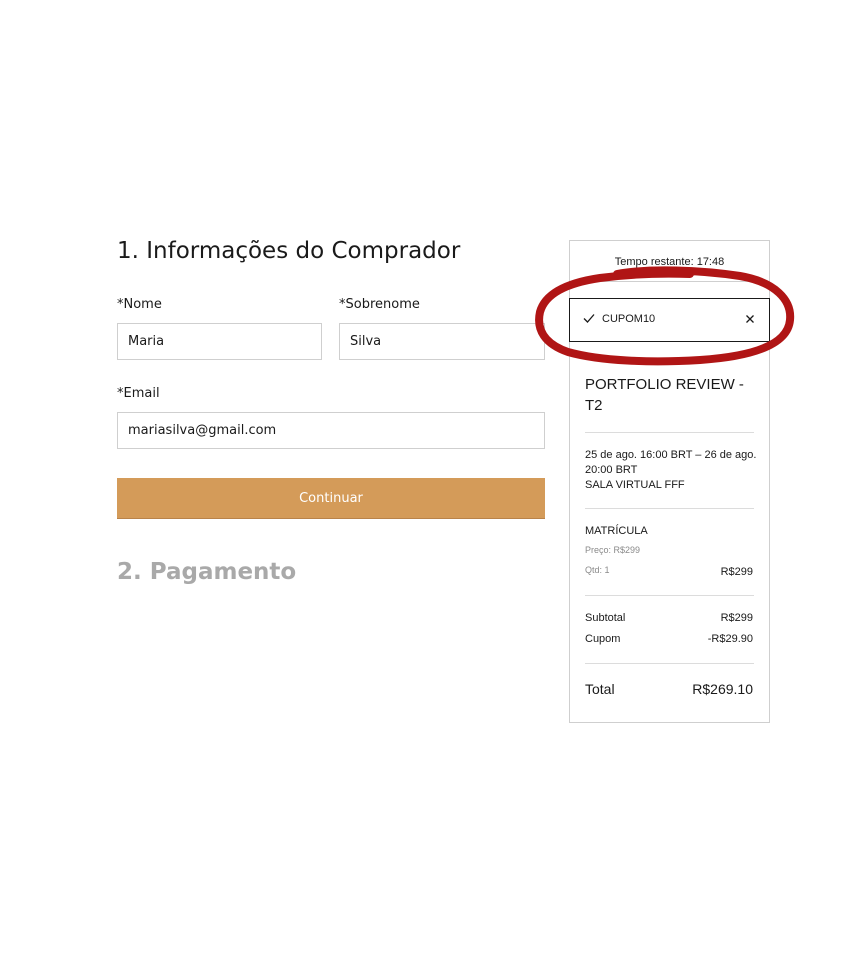 The image size is (855, 964). Describe the element at coordinates (629, 319) in the screenshot. I see `coupon-code: CUPOM10` at that location.